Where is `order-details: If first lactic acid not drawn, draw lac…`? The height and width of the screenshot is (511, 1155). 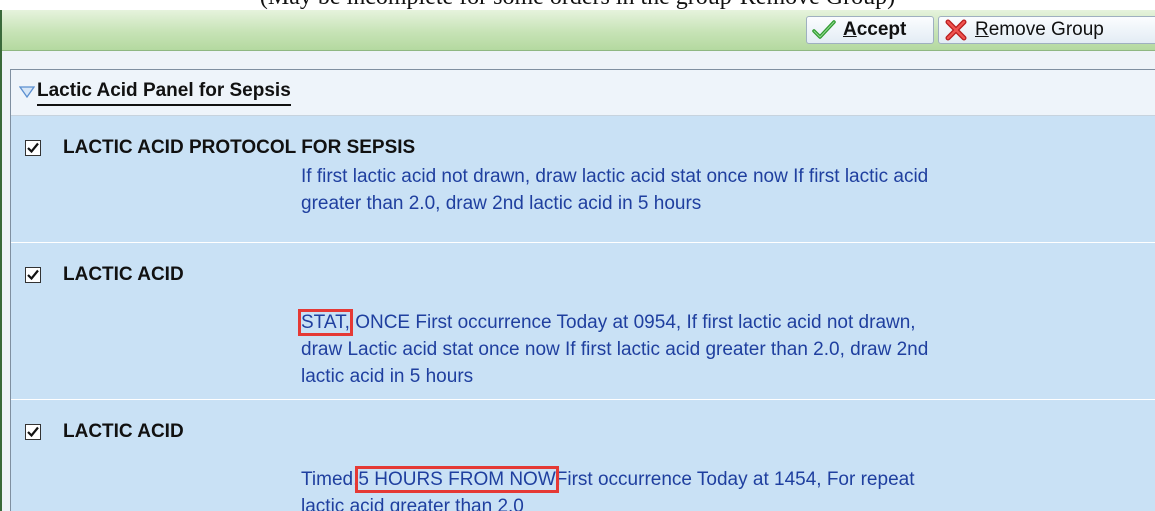 order-details: If first lactic acid not drawn, draw lac… is located at coordinates (711, 190).